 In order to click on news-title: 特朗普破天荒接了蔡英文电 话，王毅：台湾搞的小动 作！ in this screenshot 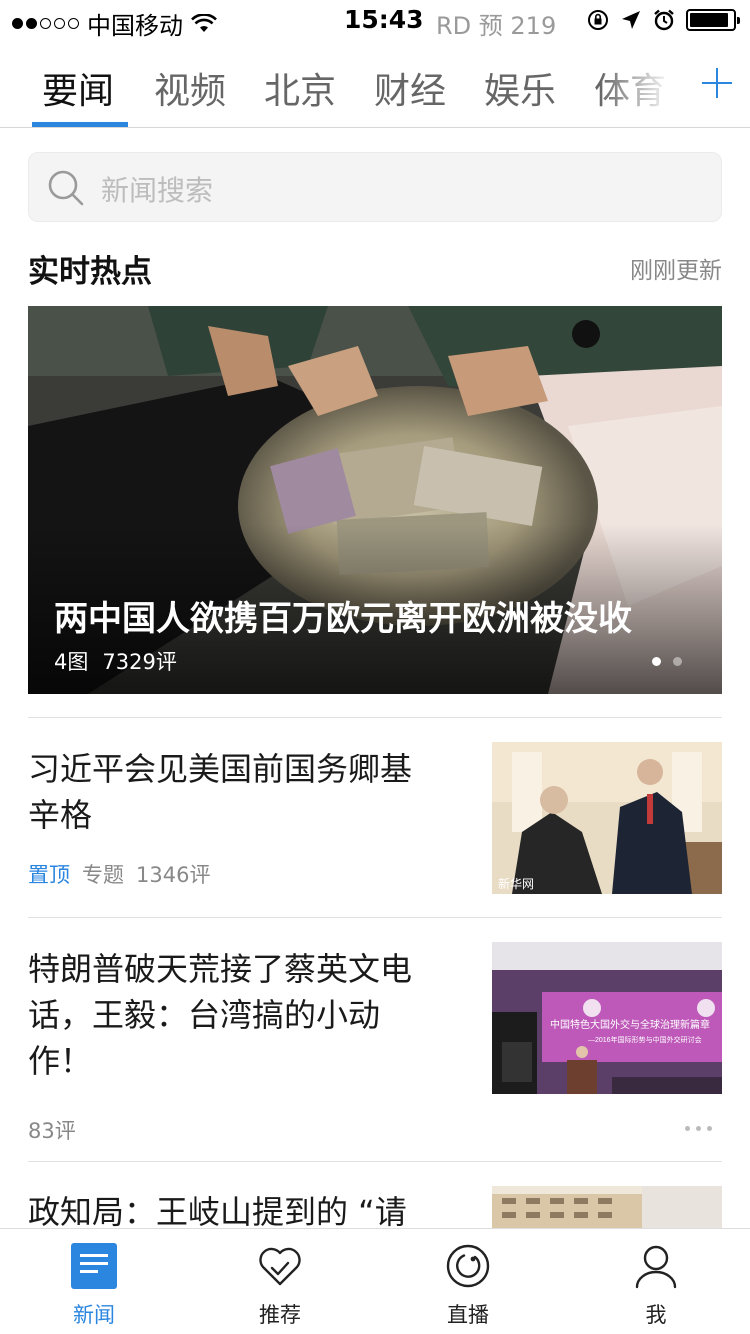, I will do `click(243, 1015)`.